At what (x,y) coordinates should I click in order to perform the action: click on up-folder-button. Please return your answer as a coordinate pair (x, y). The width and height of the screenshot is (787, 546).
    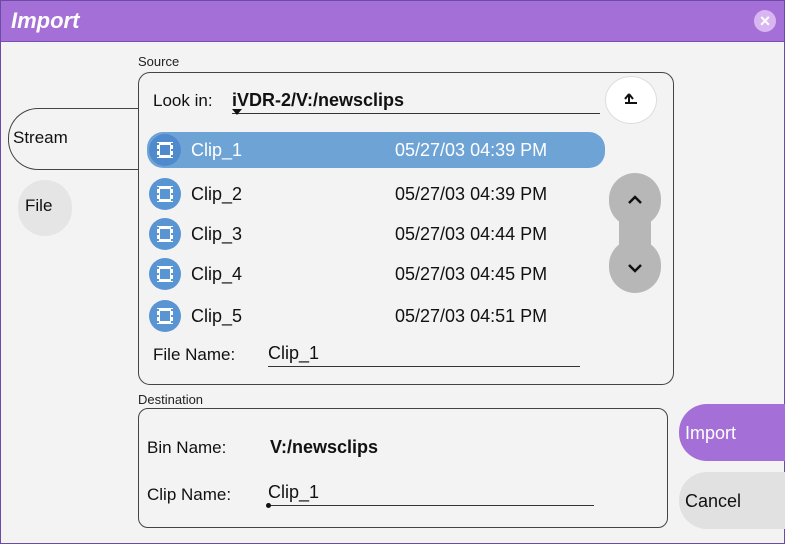
    Looking at the image, I should click on (631, 100).